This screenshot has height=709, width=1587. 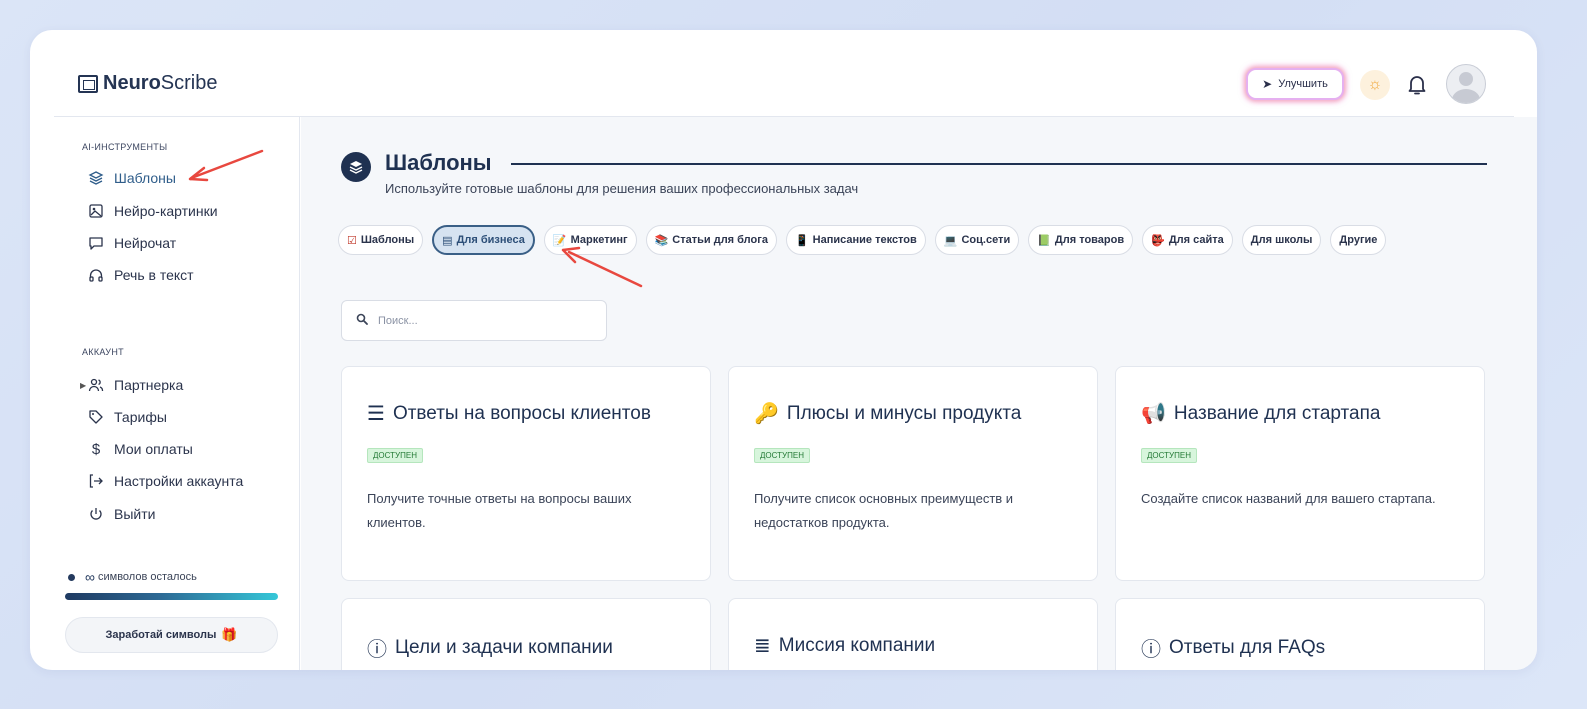 What do you see at coordinates (140, 417) in the screenshot?
I see `sidebar-item-label: Тарифы` at bounding box center [140, 417].